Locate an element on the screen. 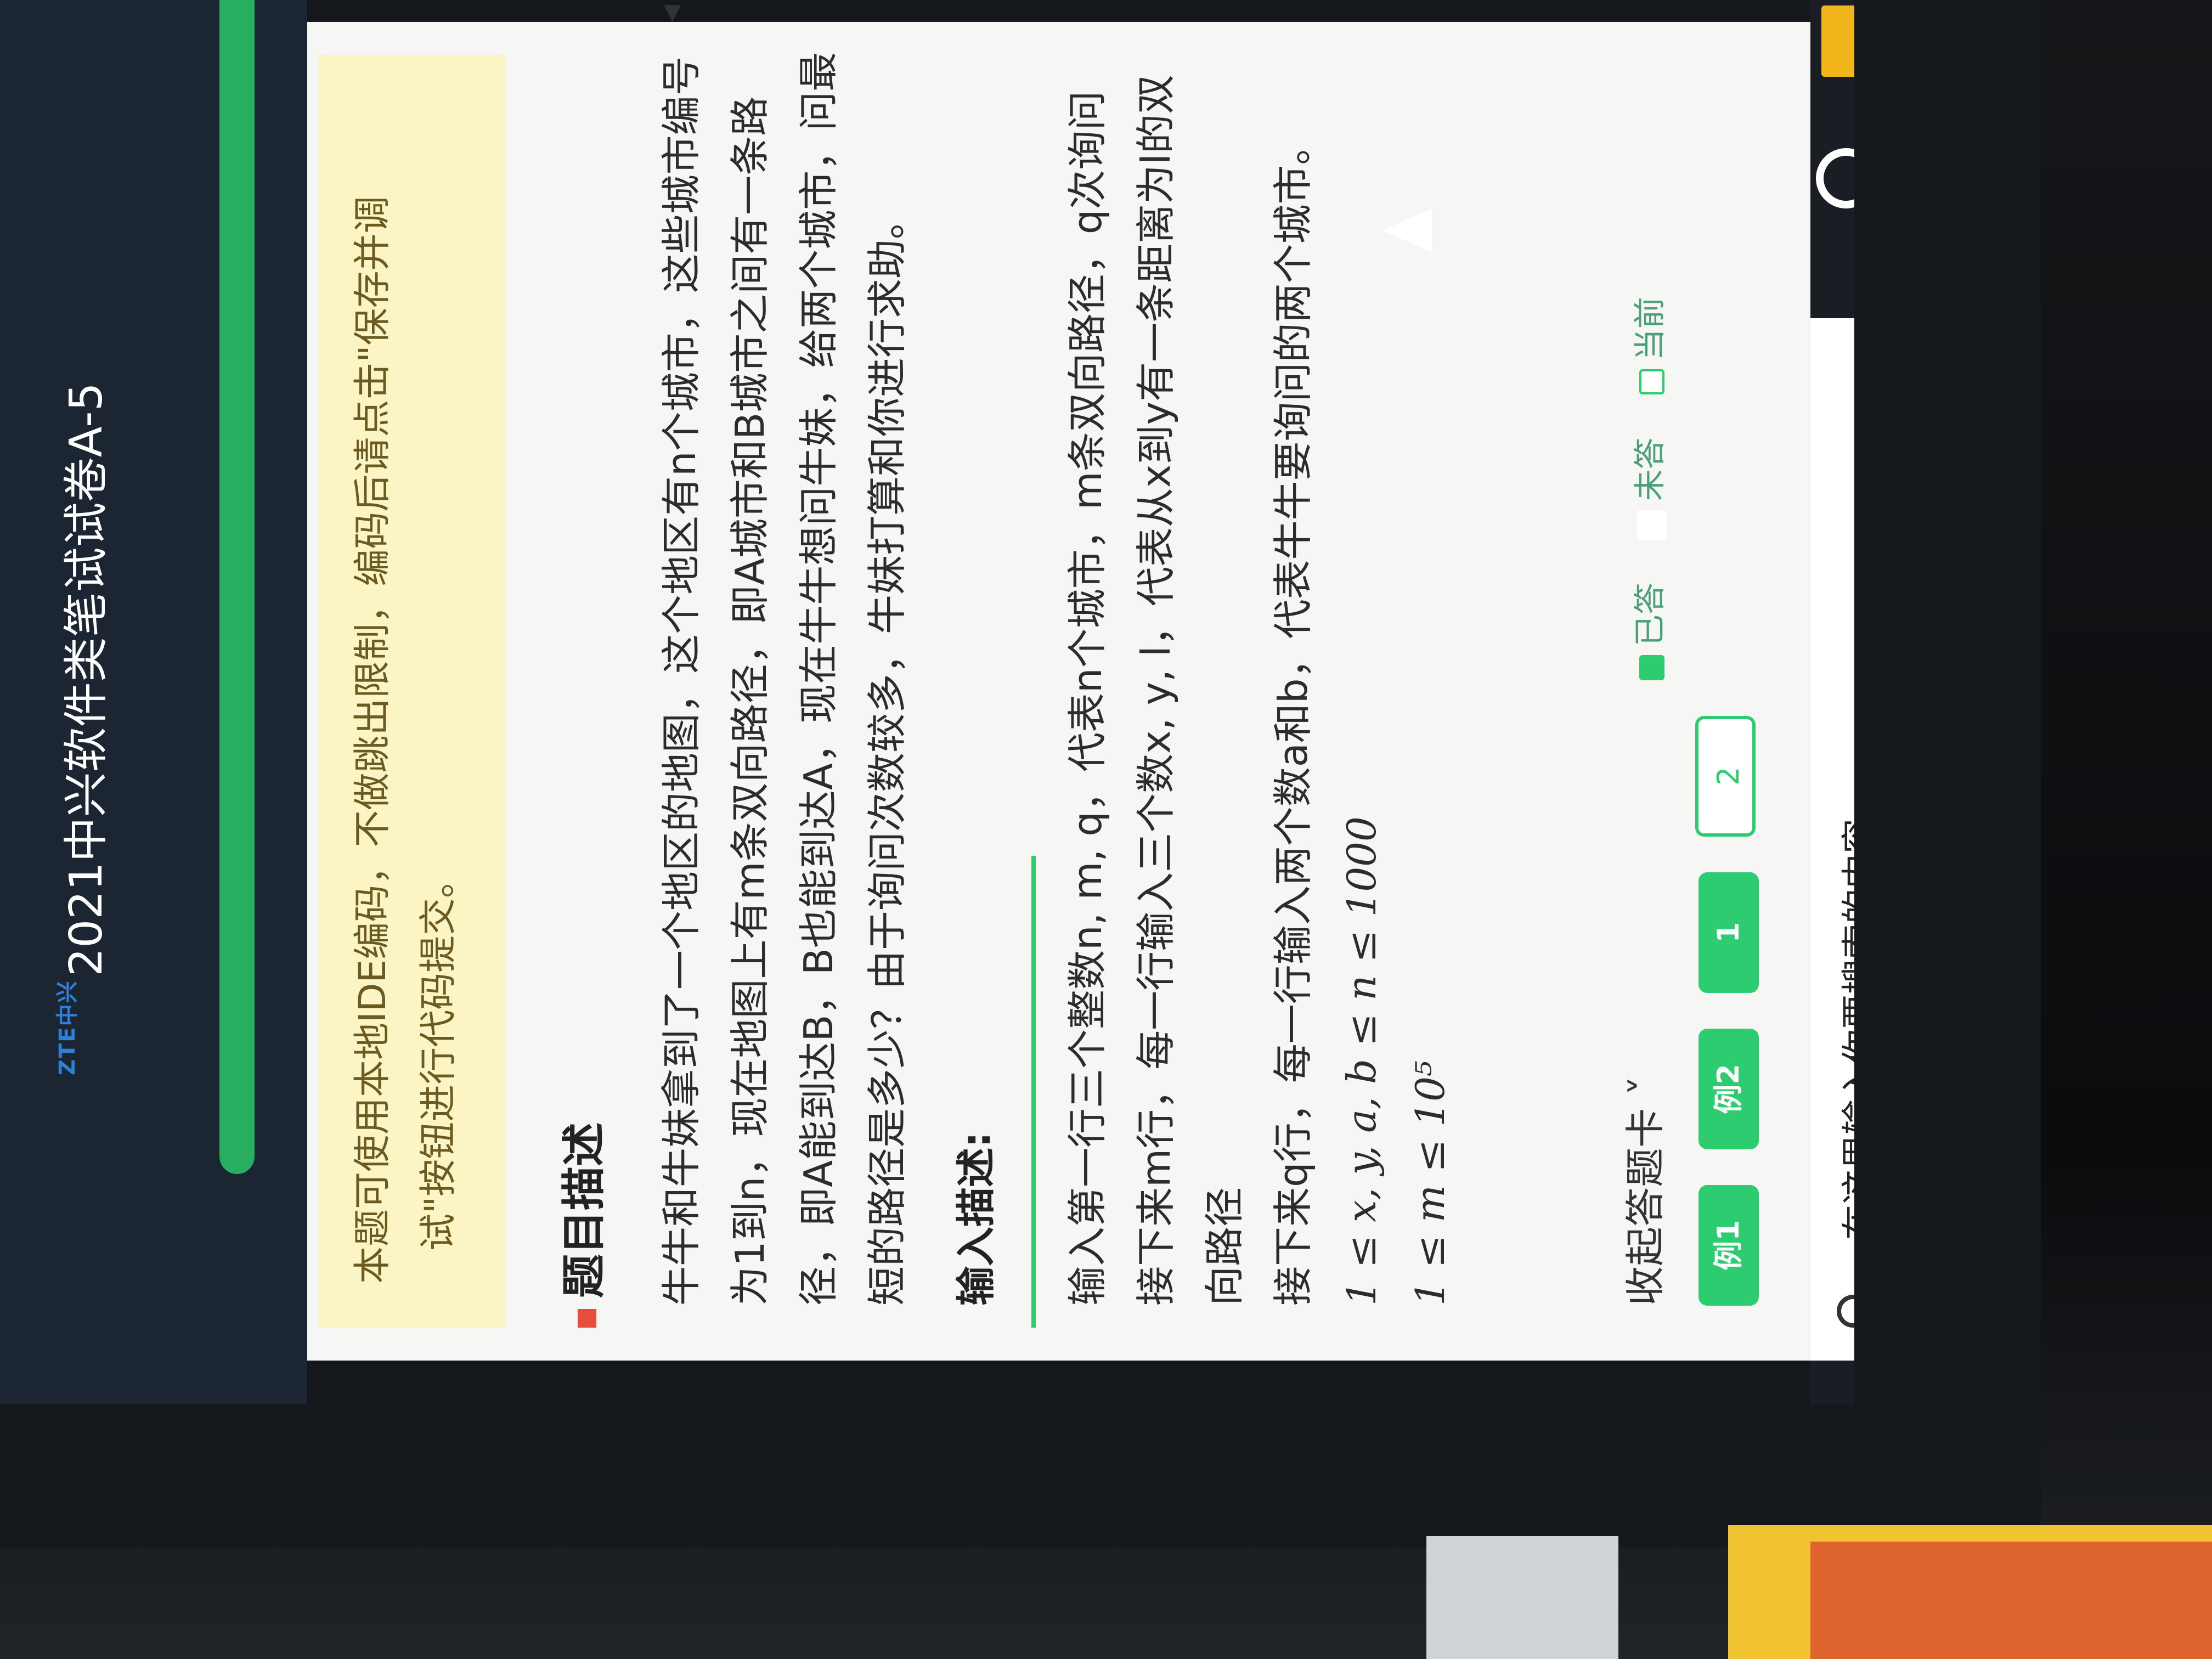 Image resolution: width=2212 pixels, height=1659 pixels. collapse-answer-card-button: 收起答题卡 ˅ is located at coordinates (1642, 1191).